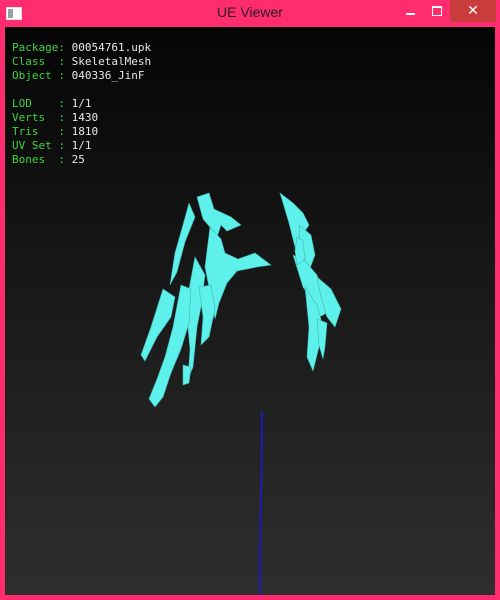 This screenshot has width=500, height=600. What do you see at coordinates (38, 75) in the screenshot?
I see `info-label: Object :` at bounding box center [38, 75].